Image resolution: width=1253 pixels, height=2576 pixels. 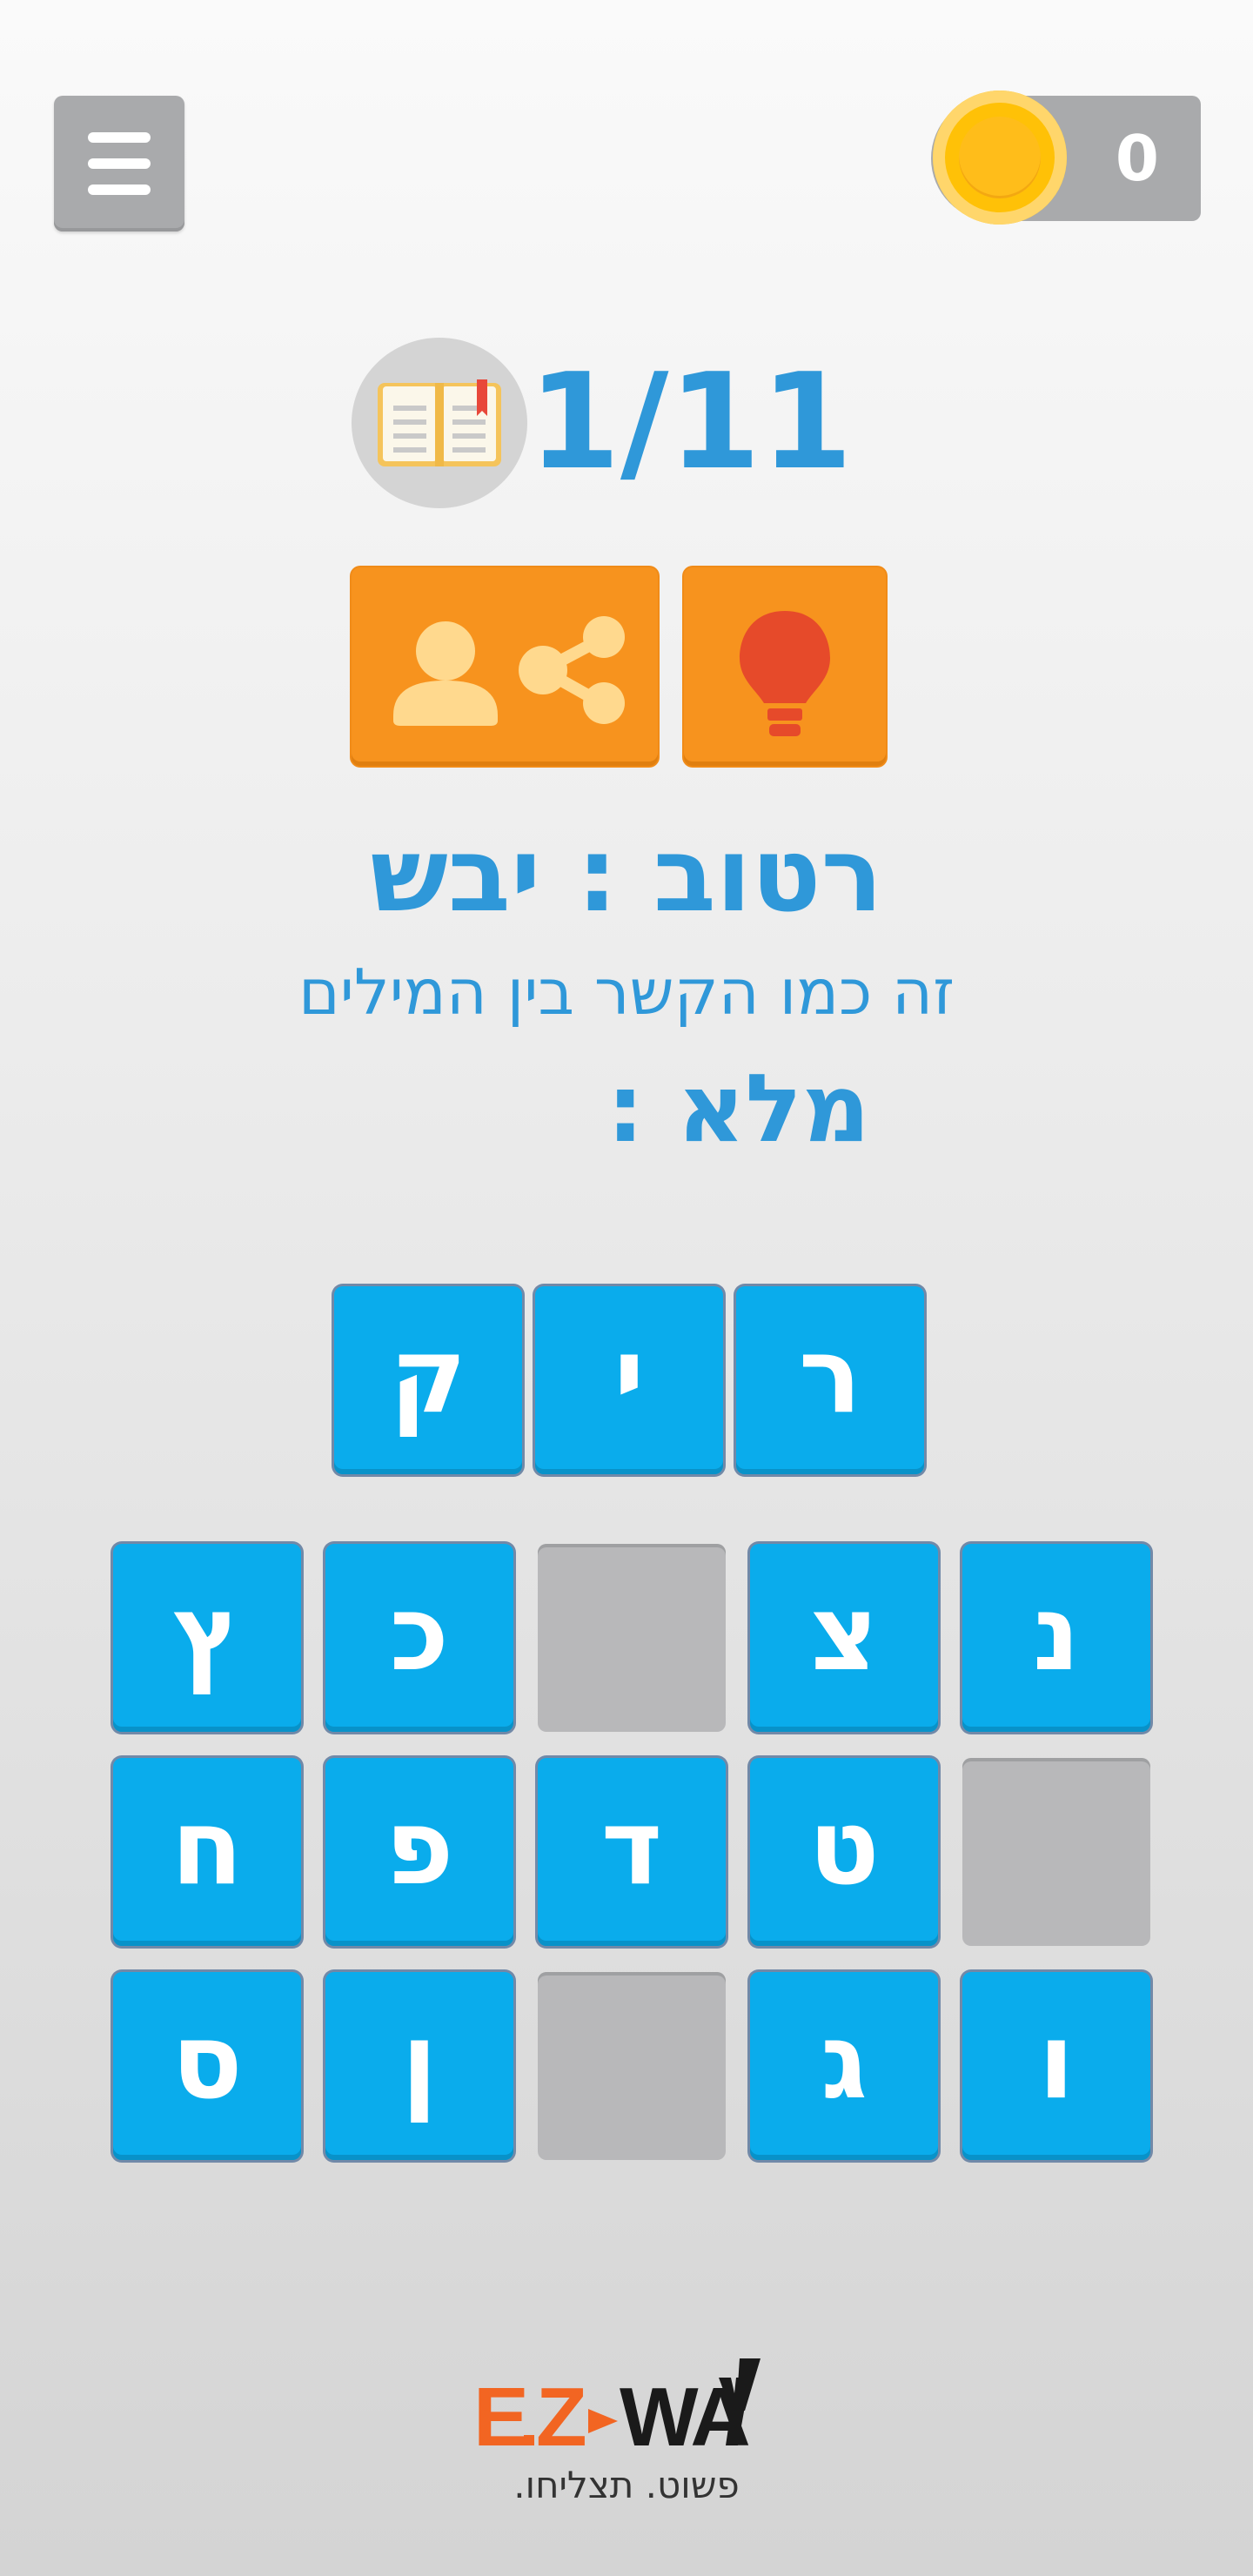 What do you see at coordinates (207, 1852) in the screenshot?
I see `letter-tile: ח` at bounding box center [207, 1852].